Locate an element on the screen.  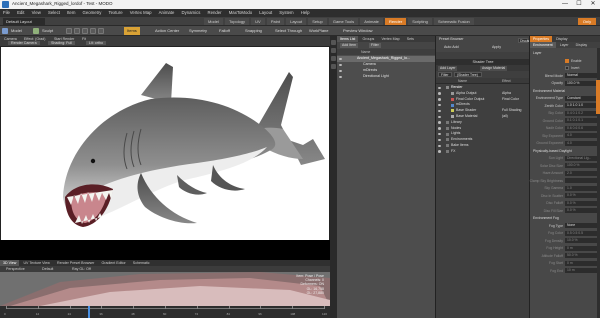
action-center-button: Action Center is located at coordinates (167, 31).